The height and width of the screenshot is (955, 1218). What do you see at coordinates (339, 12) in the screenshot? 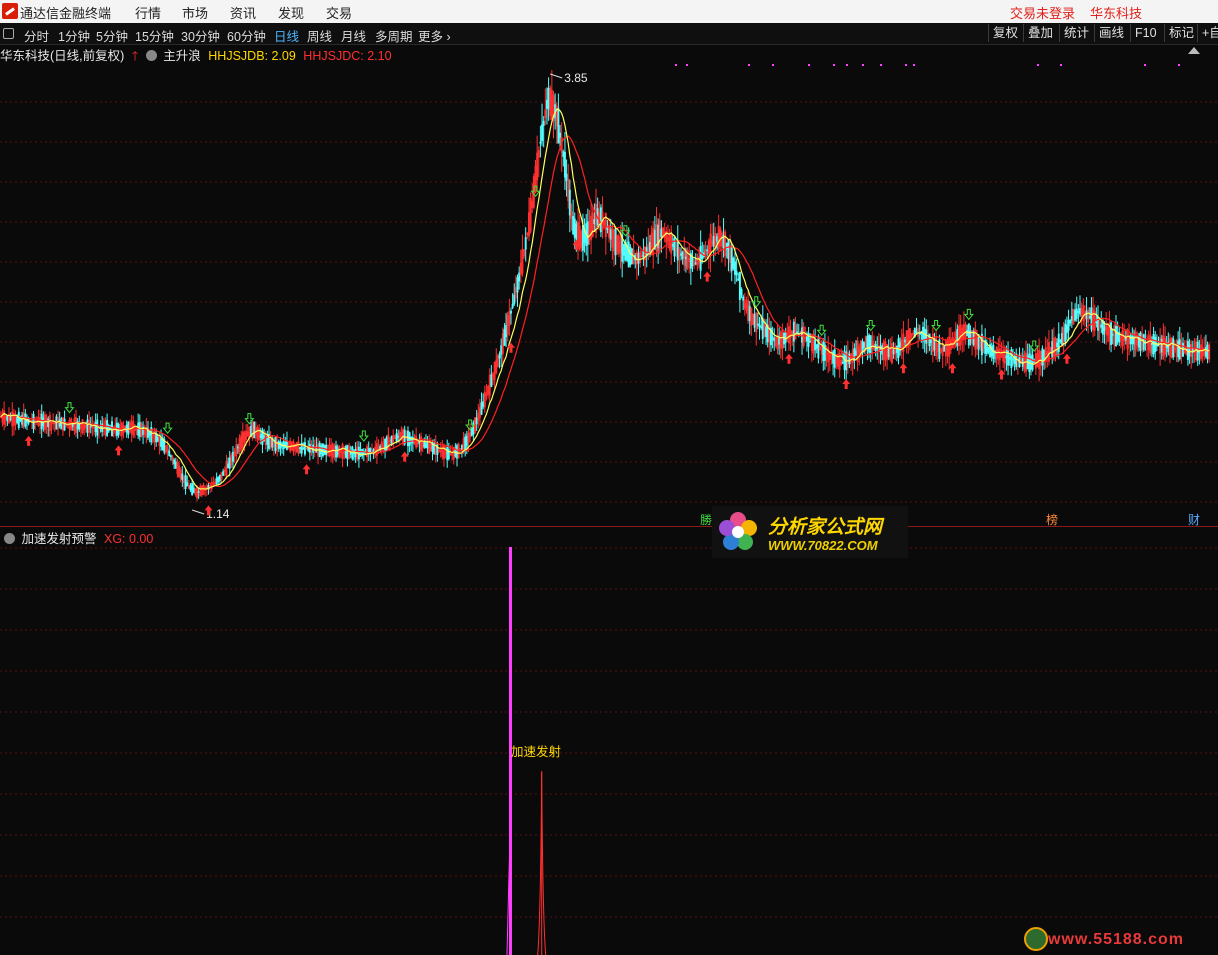
I see `menu-jiaoyi: 交易` at bounding box center [339, 12].